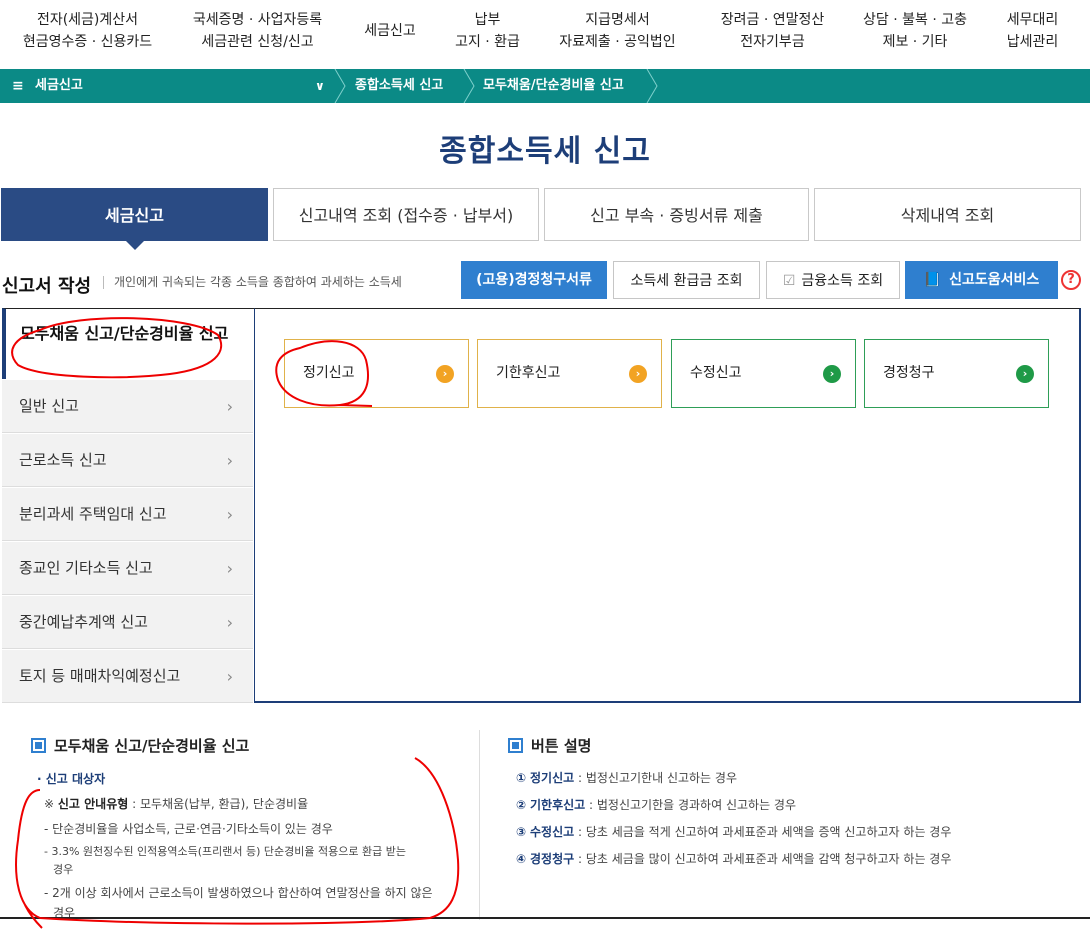  What do you see at coordinates (763, 373) in the screenshot?
I see `amended-filing-card: 수정신고 ›` at bounding box center [763, 373].